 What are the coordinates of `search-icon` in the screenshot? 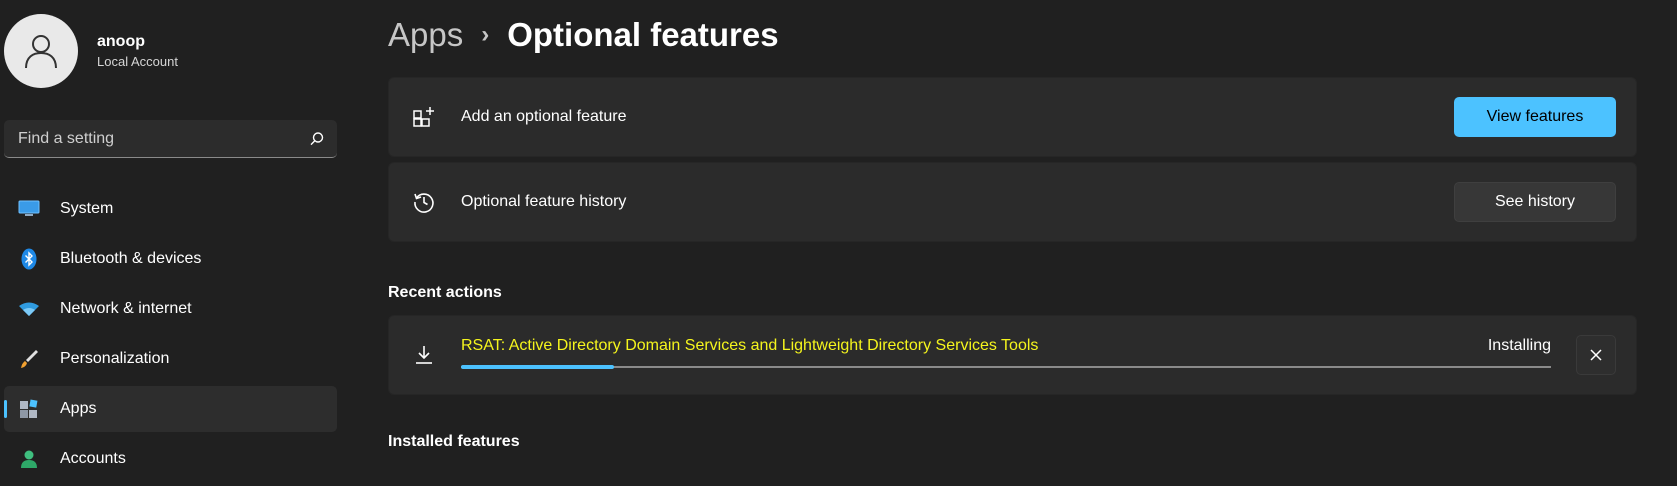 It's located at (317, 139).